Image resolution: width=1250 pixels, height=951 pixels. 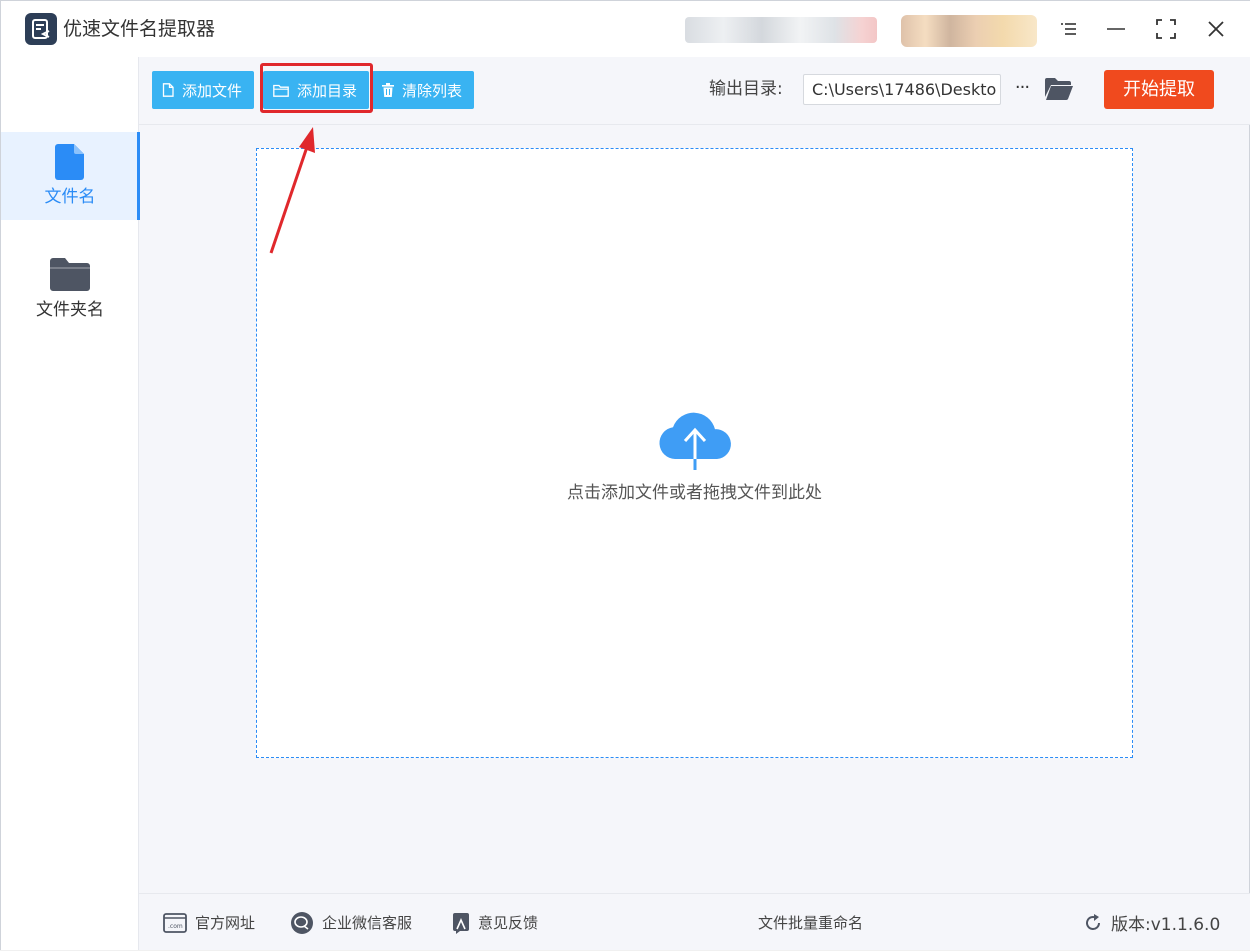 What do you see at coordinates (70, 503) in the screenshot?
I see `sidebar: 文件名 文件夹名` at bounding box center [70, 503].